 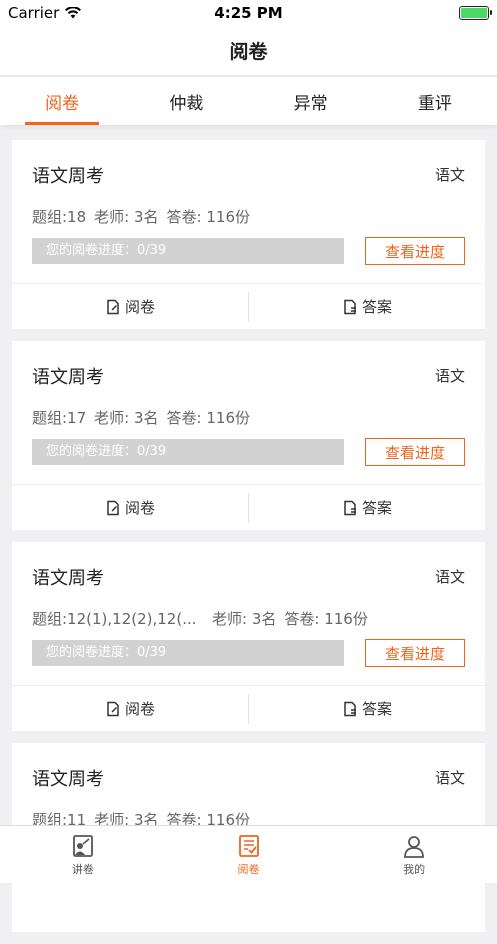 I want to click on tab-marking: 阅卷, so click(x=62, y=101).